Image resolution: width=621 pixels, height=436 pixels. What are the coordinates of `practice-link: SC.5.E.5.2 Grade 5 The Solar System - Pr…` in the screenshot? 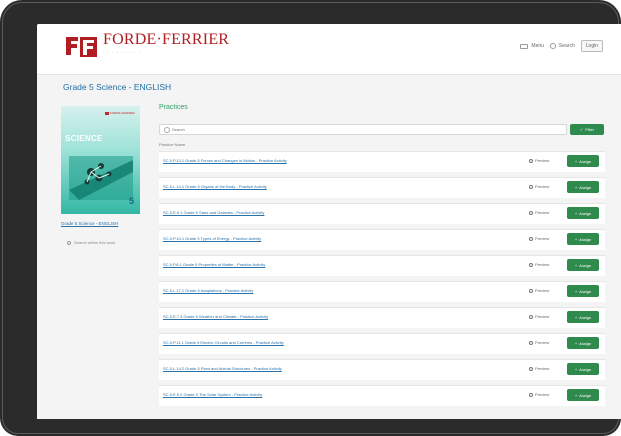 It's located at (212, 394).